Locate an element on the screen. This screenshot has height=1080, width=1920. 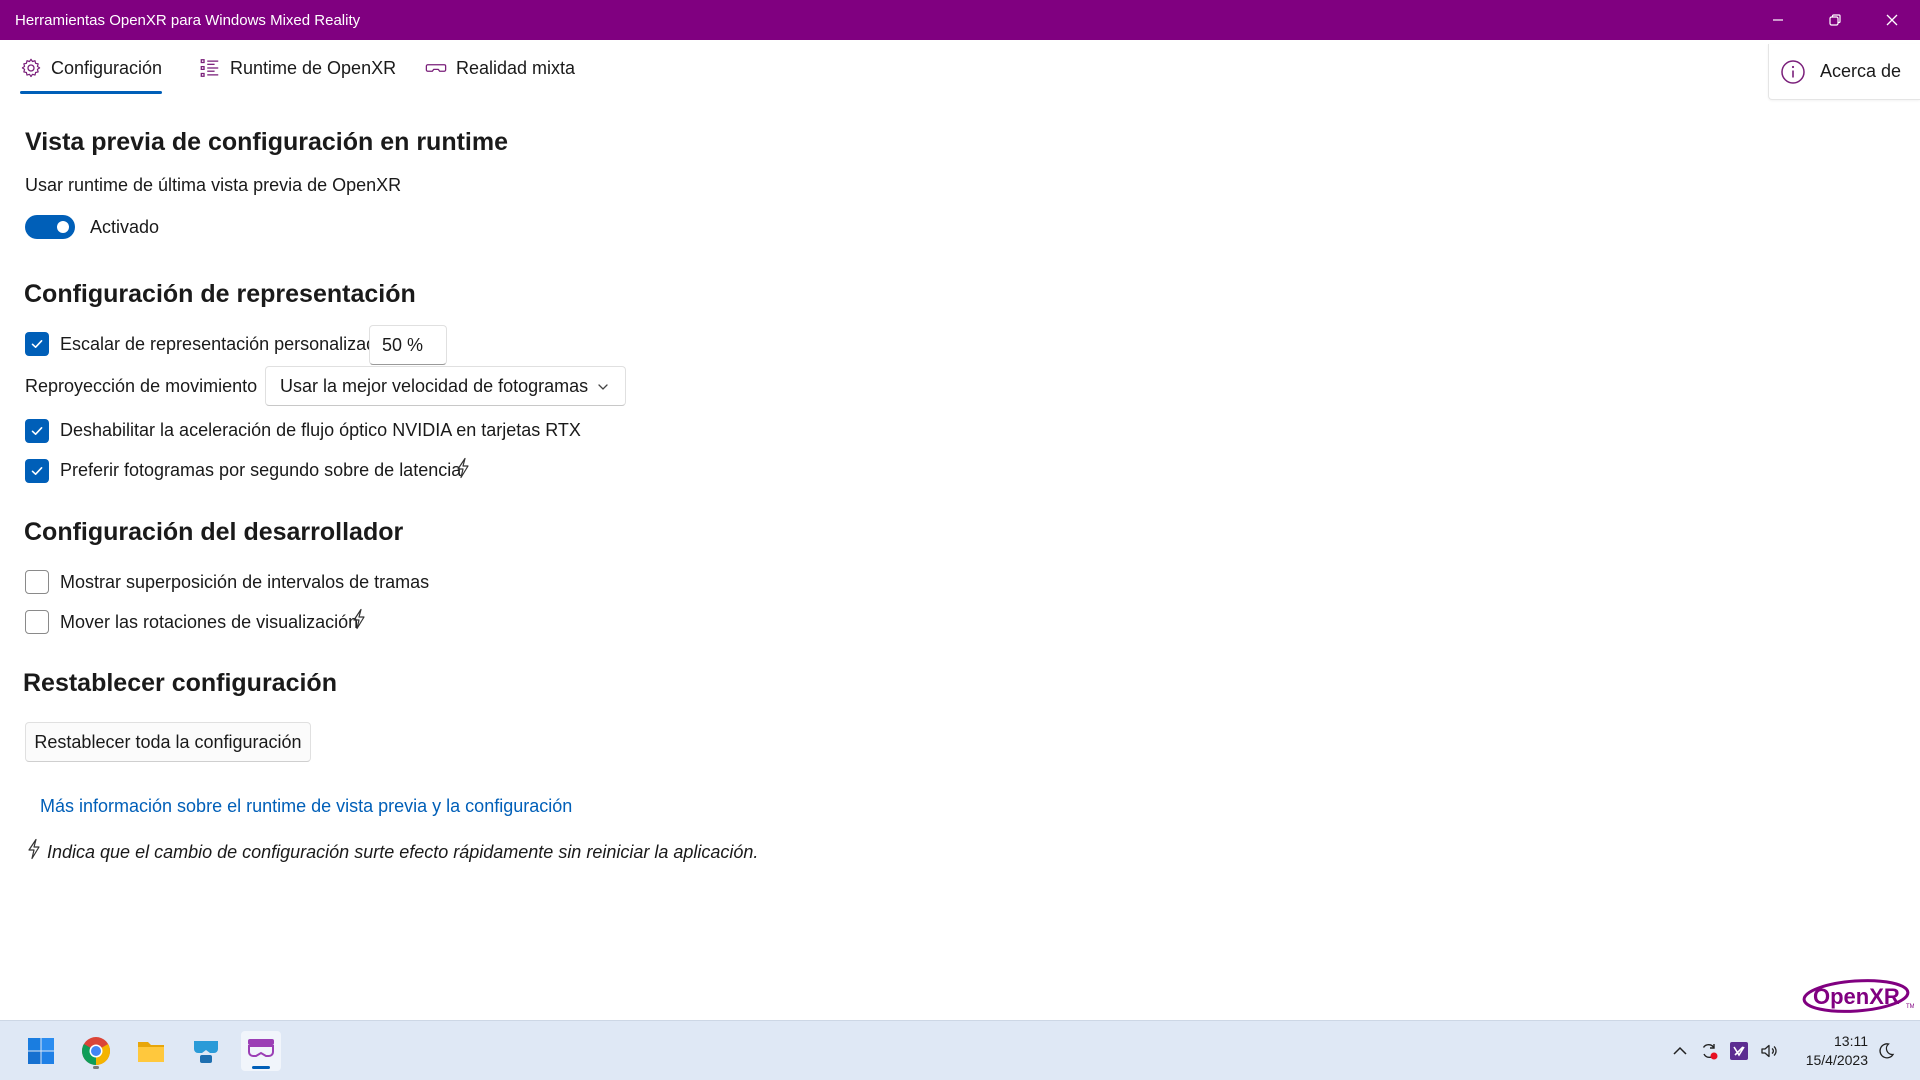
rotation-label: Mover las rotaciones de visualización is located at coordinates (209, 622).